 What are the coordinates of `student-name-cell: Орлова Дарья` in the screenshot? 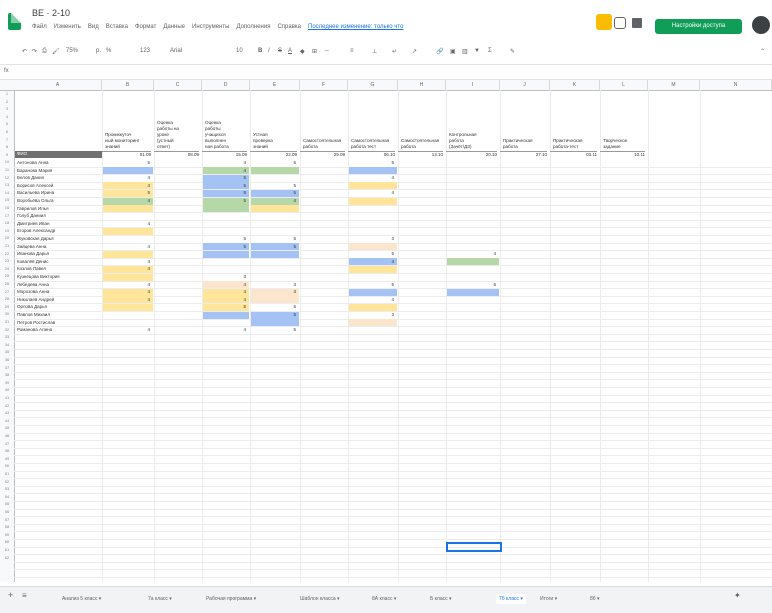 It's located at (58, 306).